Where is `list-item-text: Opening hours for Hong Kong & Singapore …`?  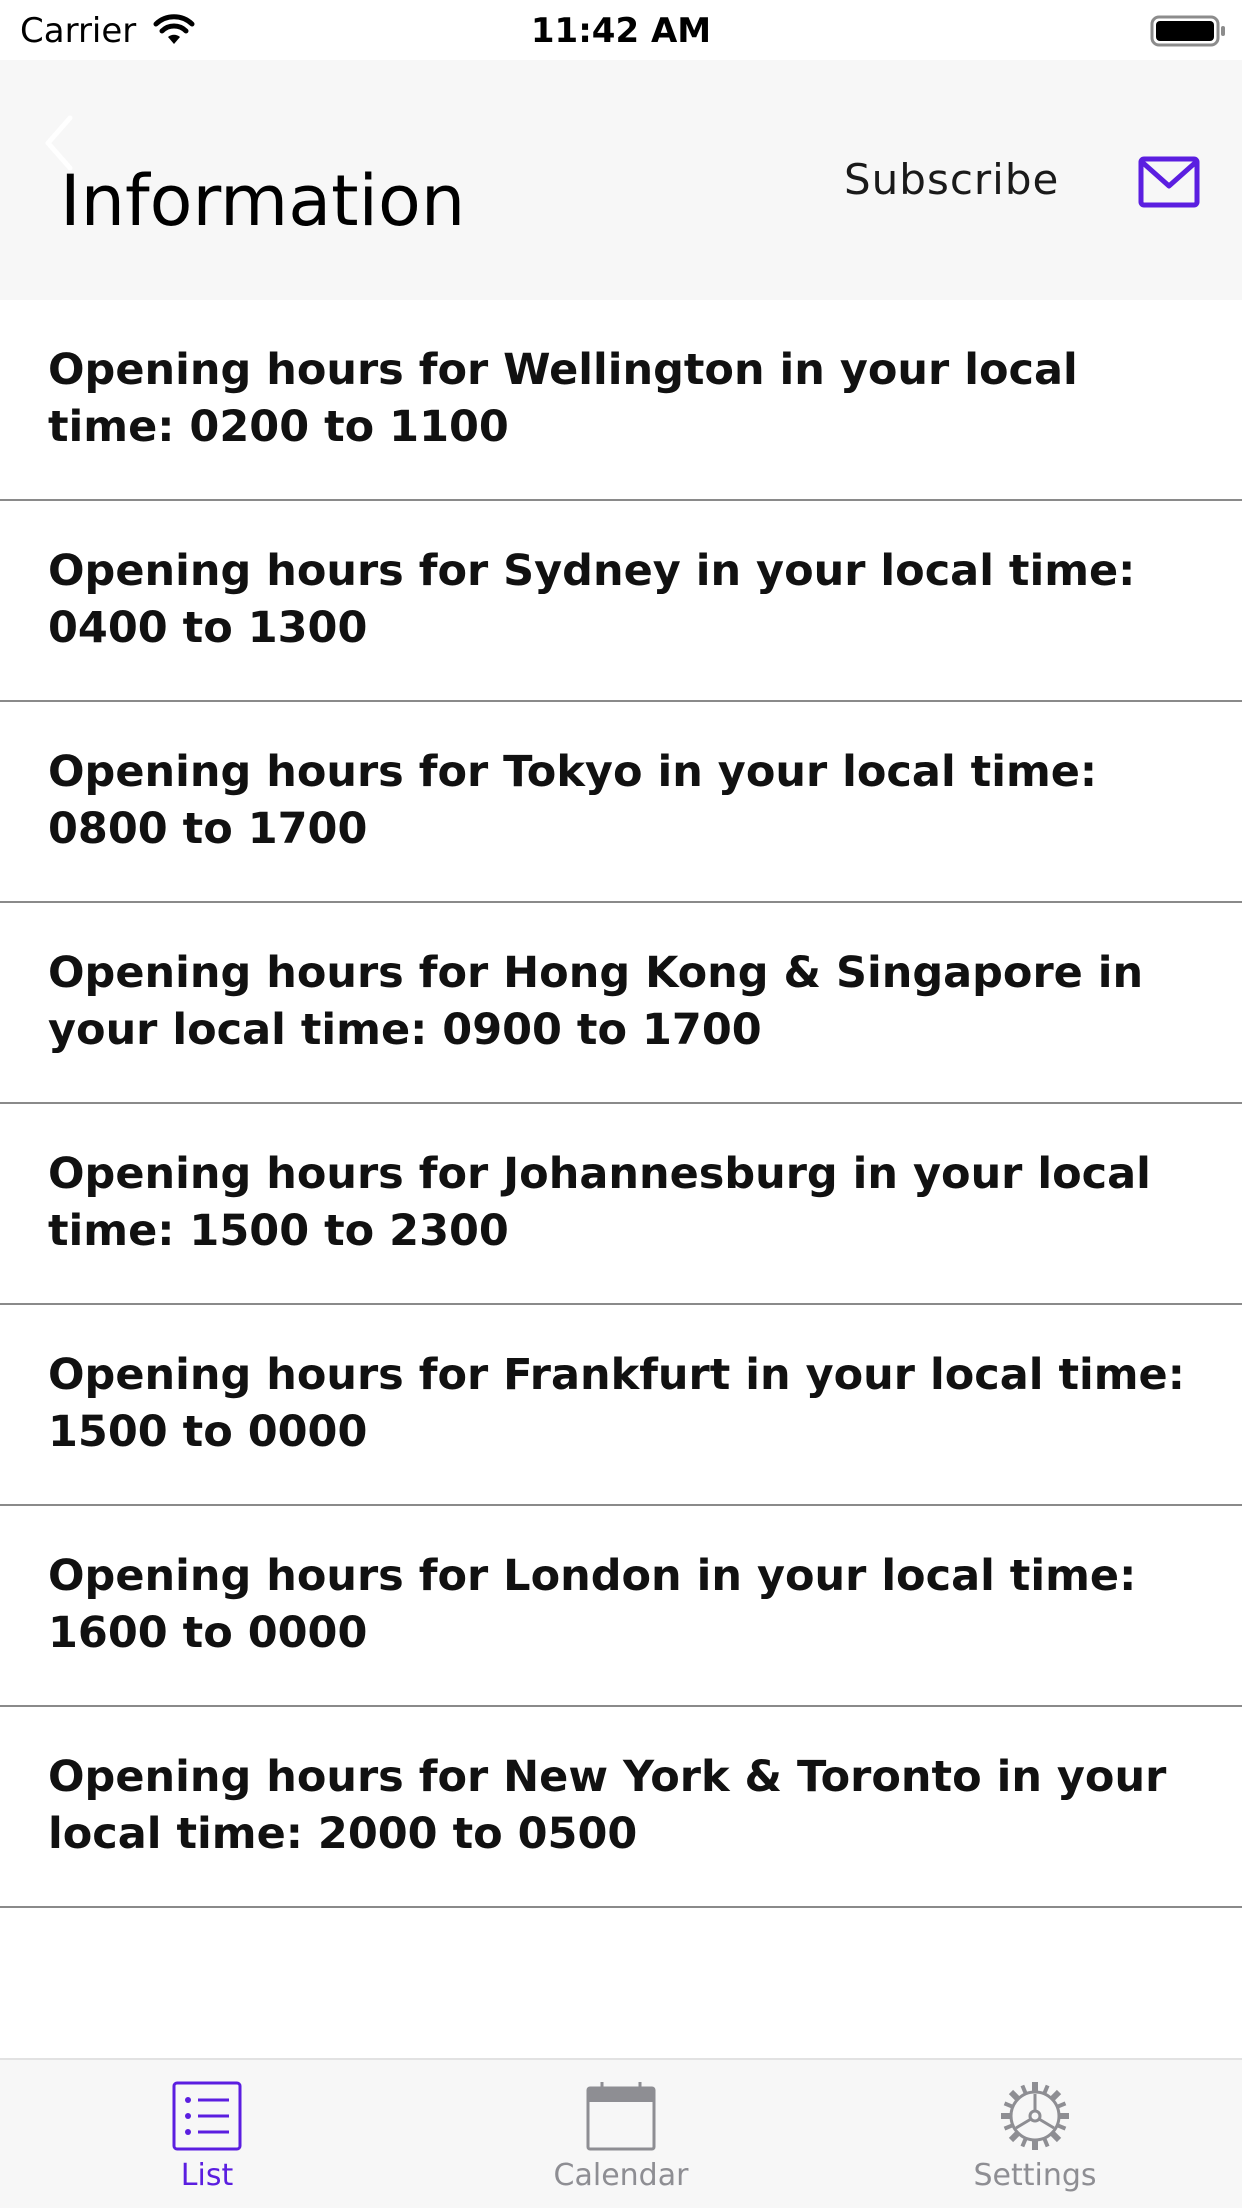 list-item-text: Opening hours for Hong Kong & Singapore … is located at coordinates (596, 1001).